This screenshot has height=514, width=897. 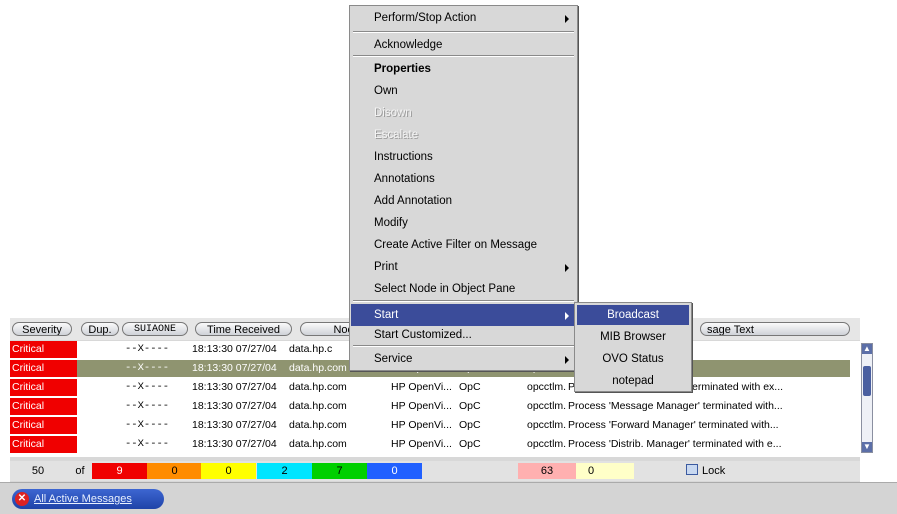 I want to click on column-header-dup: Dup., so click(x=100, y=329).